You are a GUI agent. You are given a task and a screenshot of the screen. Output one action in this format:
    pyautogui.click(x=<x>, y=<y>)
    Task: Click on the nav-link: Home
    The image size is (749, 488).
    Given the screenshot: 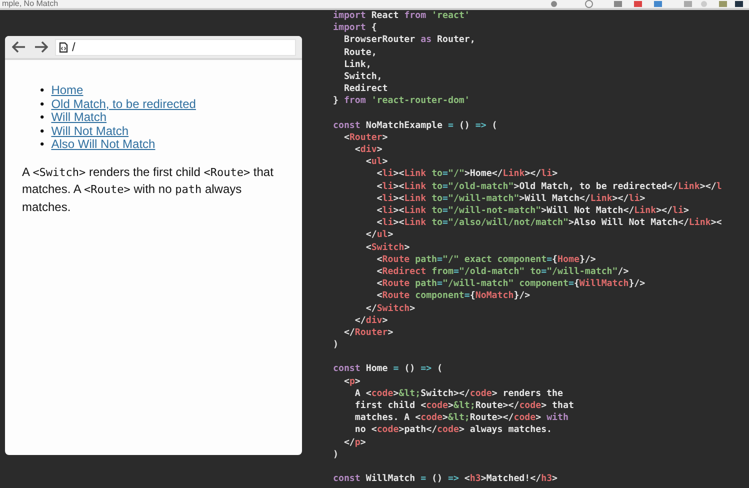 What is the action you would take?
    pyautogui.click(x=67, y=91)
    